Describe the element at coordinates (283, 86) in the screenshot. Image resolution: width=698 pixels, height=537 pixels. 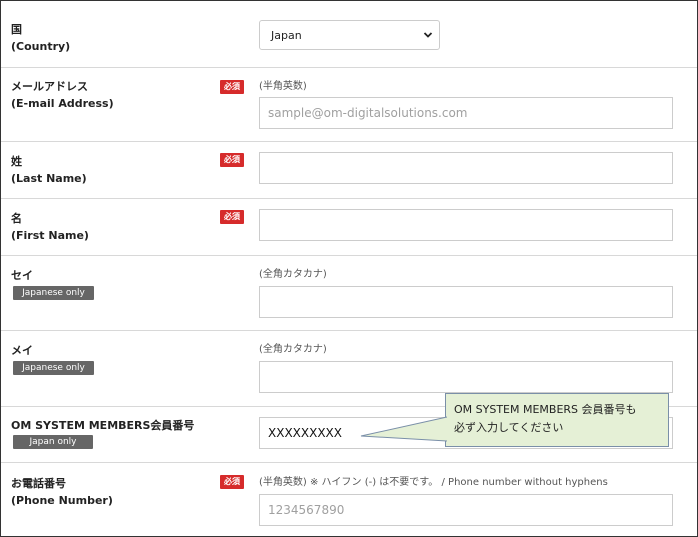
I see `email-hint: (半角英数)` at that location.